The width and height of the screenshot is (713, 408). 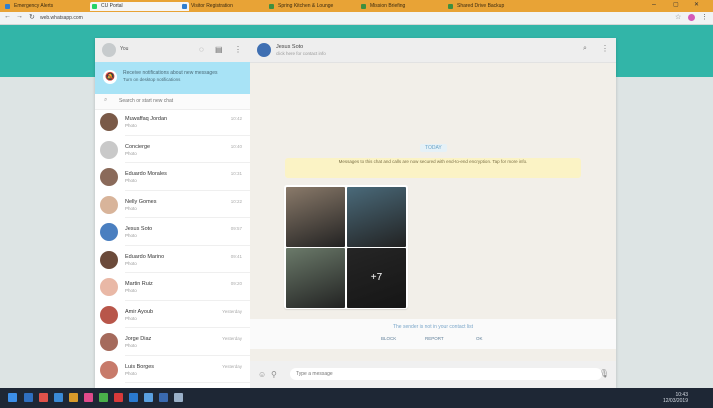 I want to click on notification-link: Turn on desktop notifications, so click(x=184, y=80).